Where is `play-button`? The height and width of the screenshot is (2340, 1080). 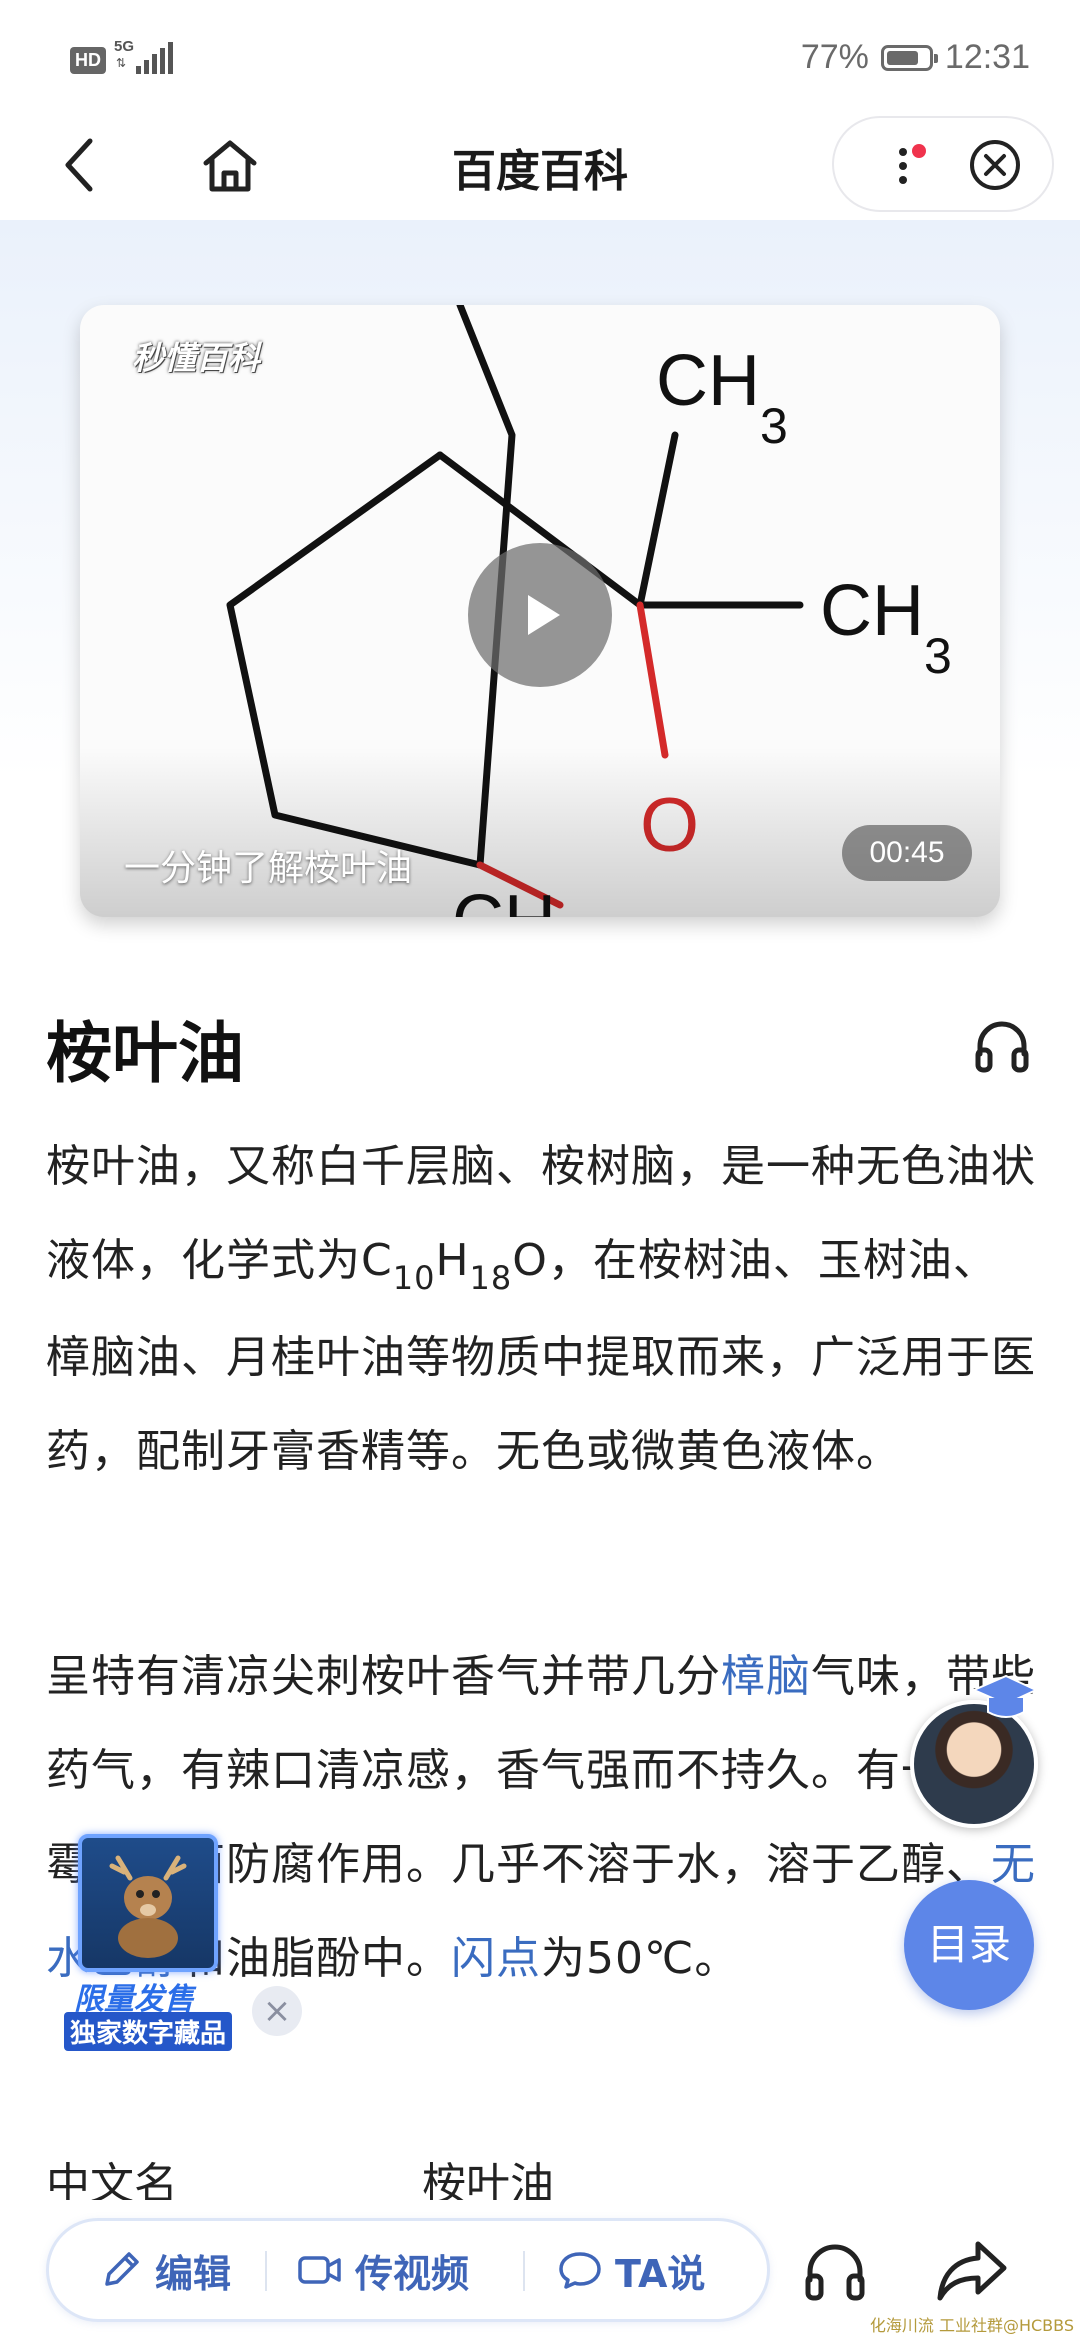
play-button is located at coordinates (540, 615).